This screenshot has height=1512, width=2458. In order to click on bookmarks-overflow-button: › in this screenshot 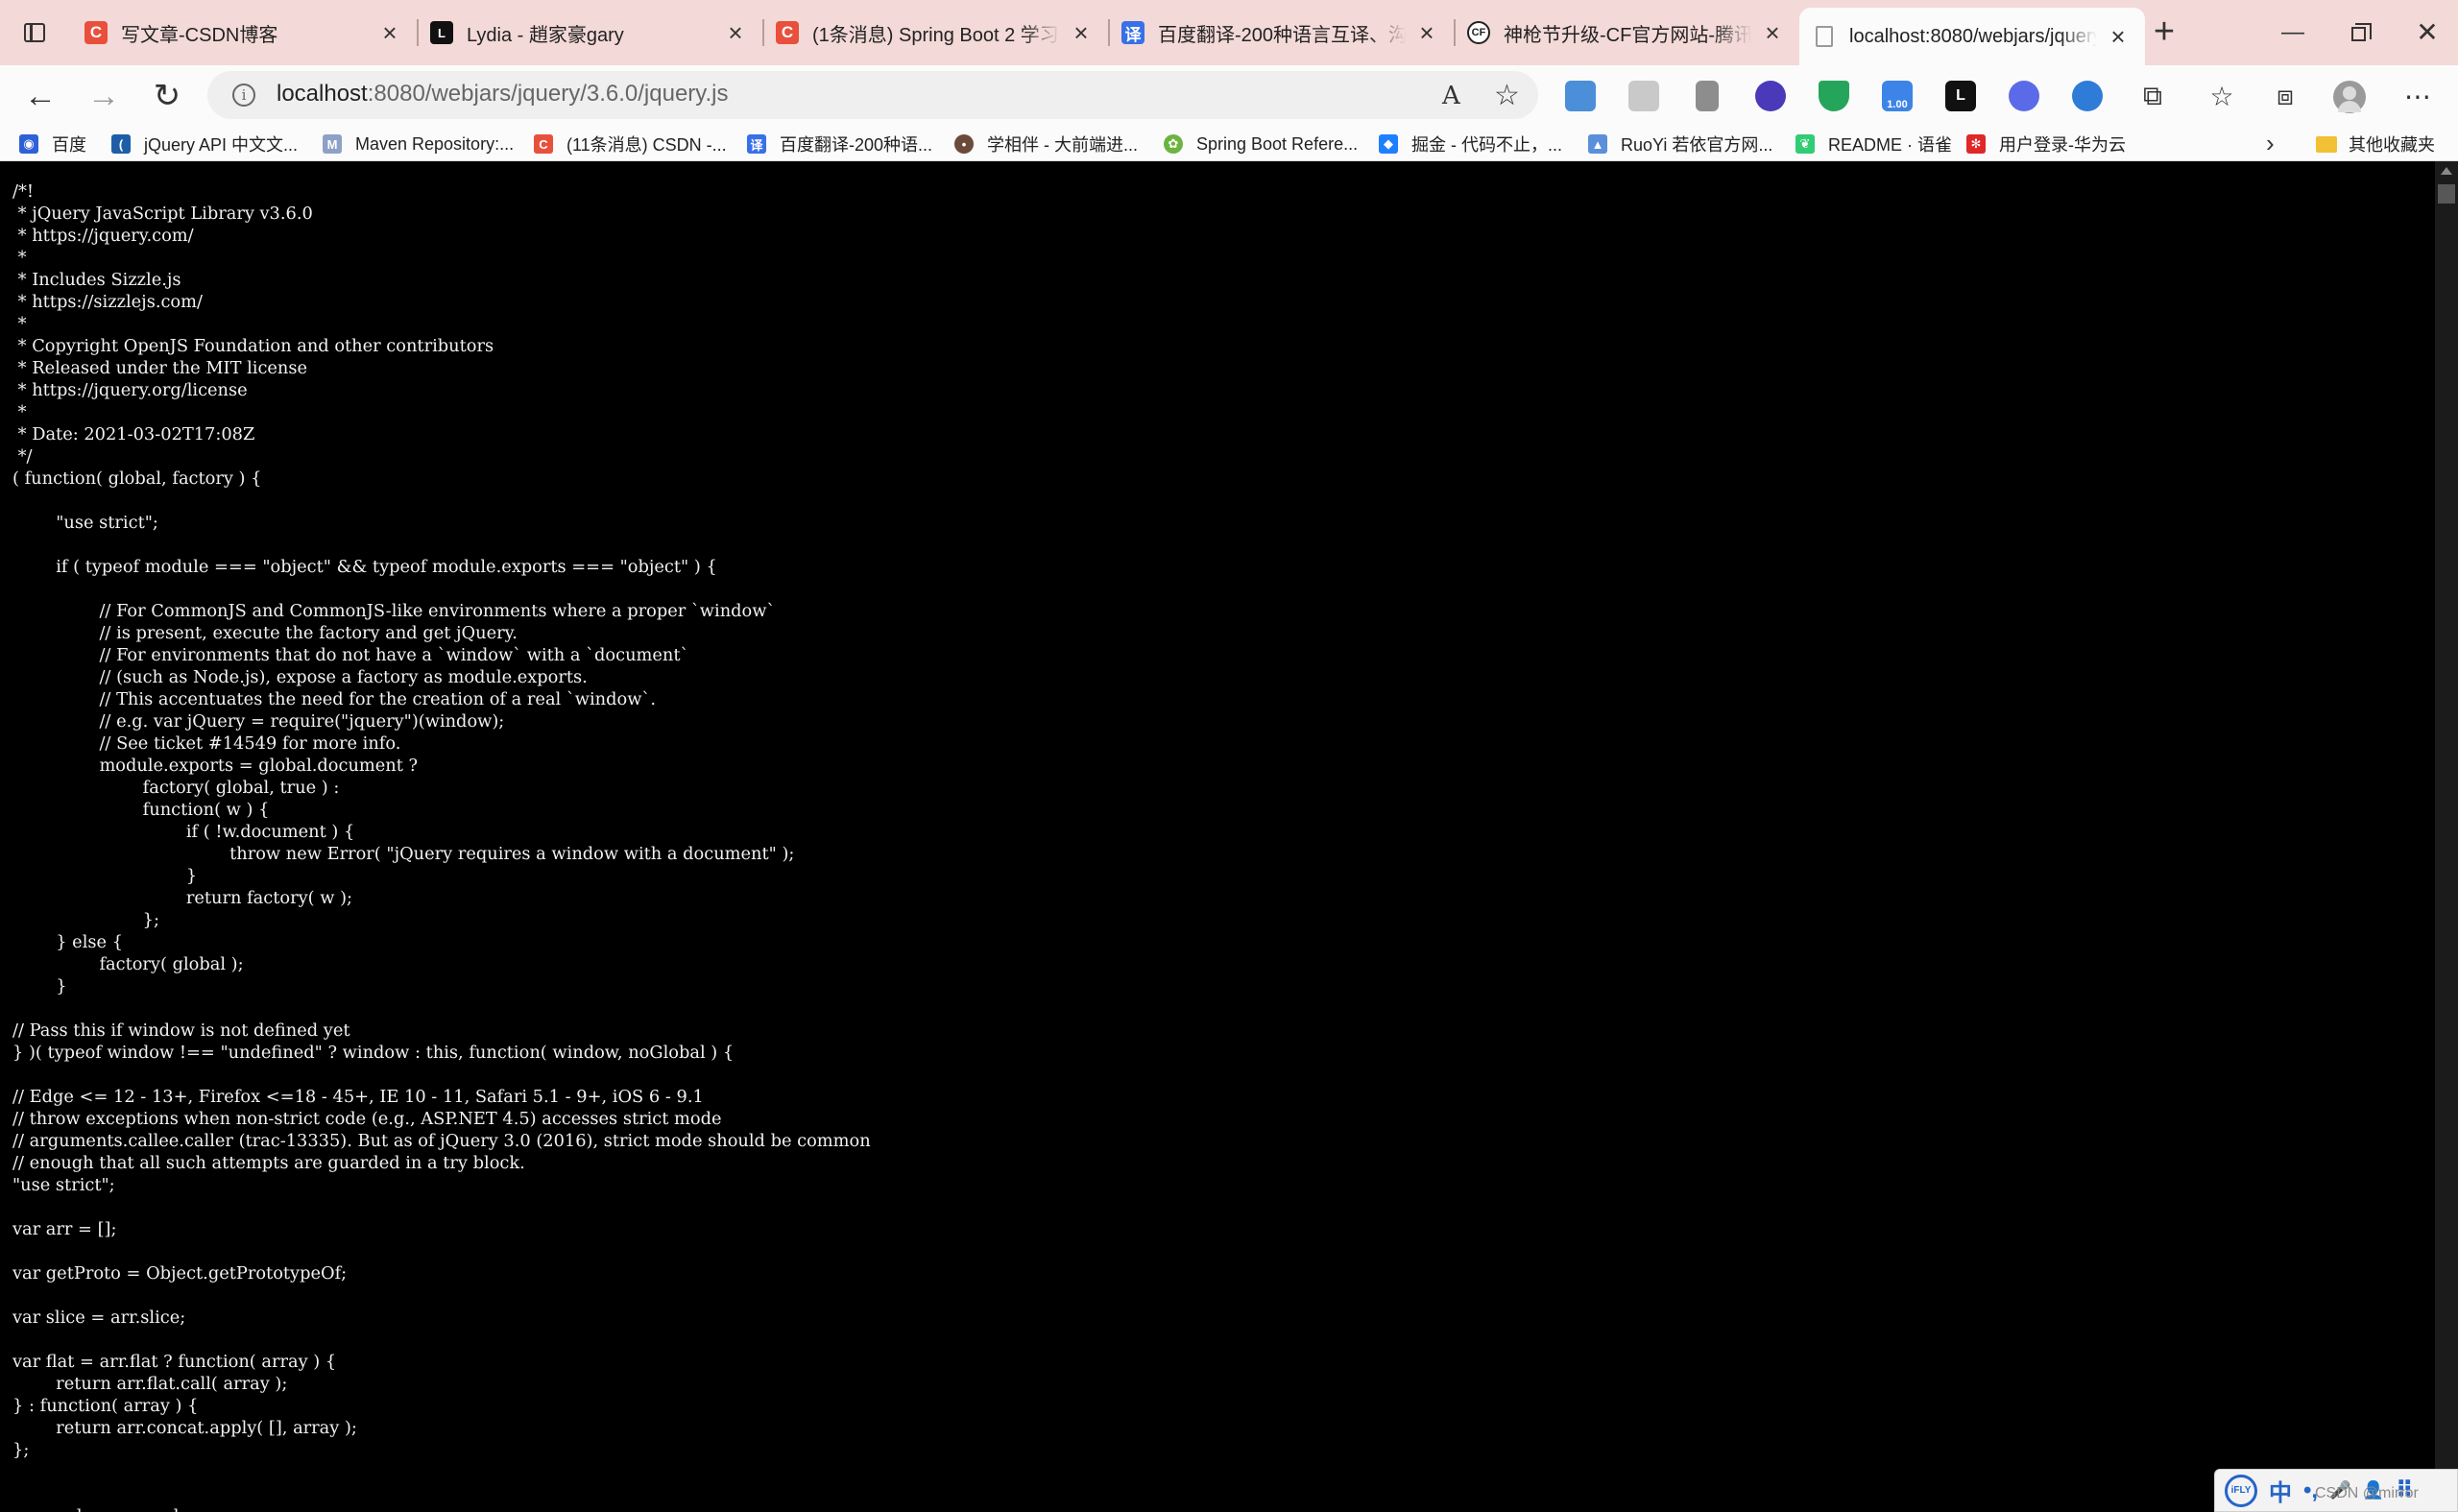, I will do `click(2271, 143)`.